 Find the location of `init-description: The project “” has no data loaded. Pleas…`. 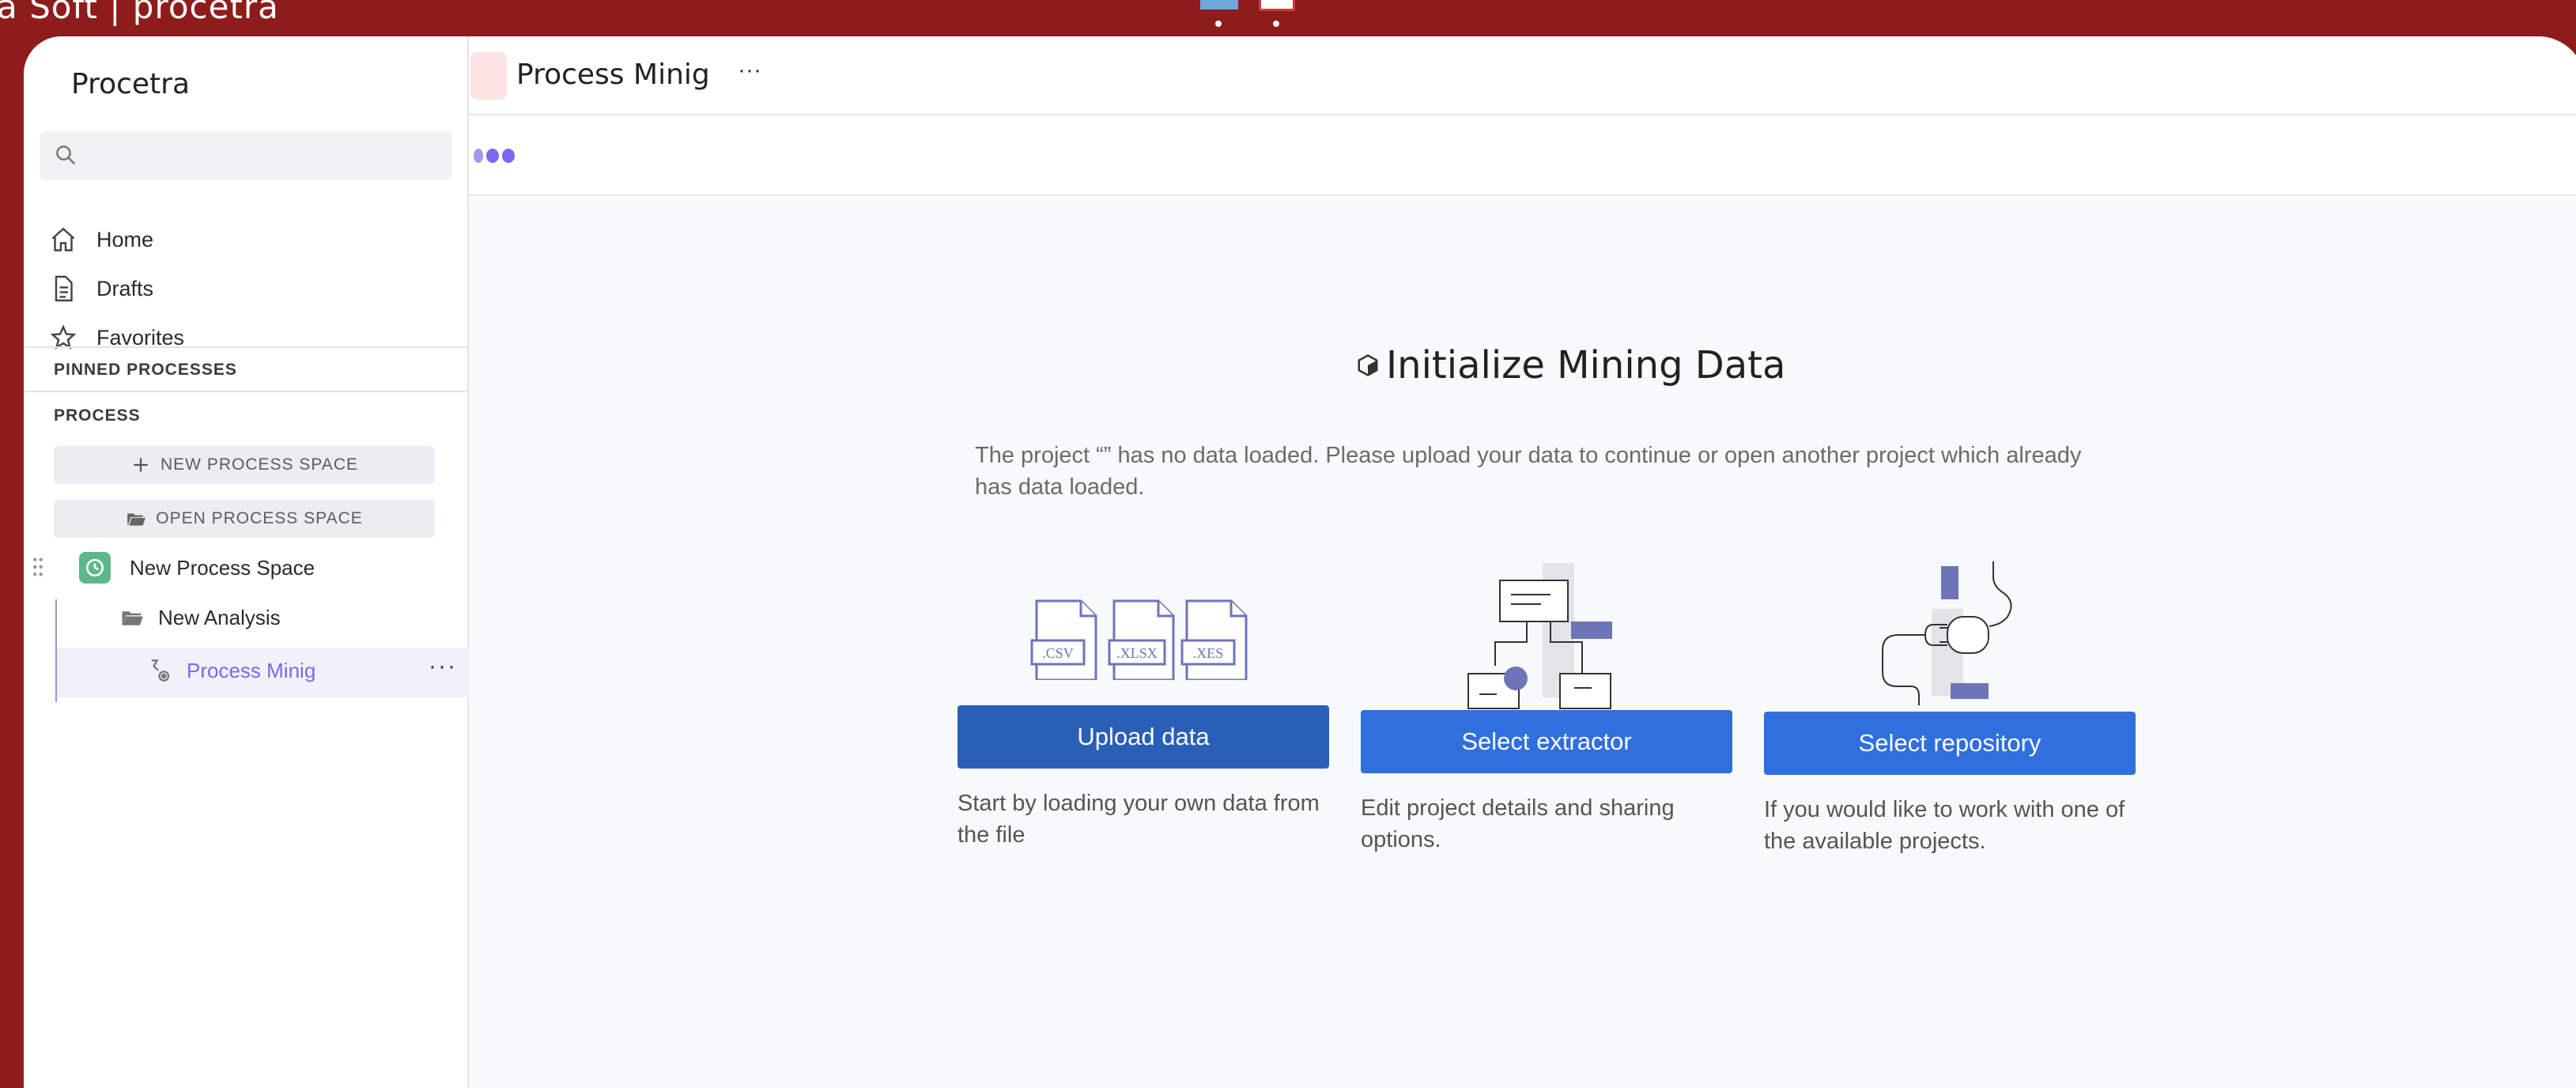

init-description: The project “” has no data loaded. Pleas… is located at coordinates (1528, 471).